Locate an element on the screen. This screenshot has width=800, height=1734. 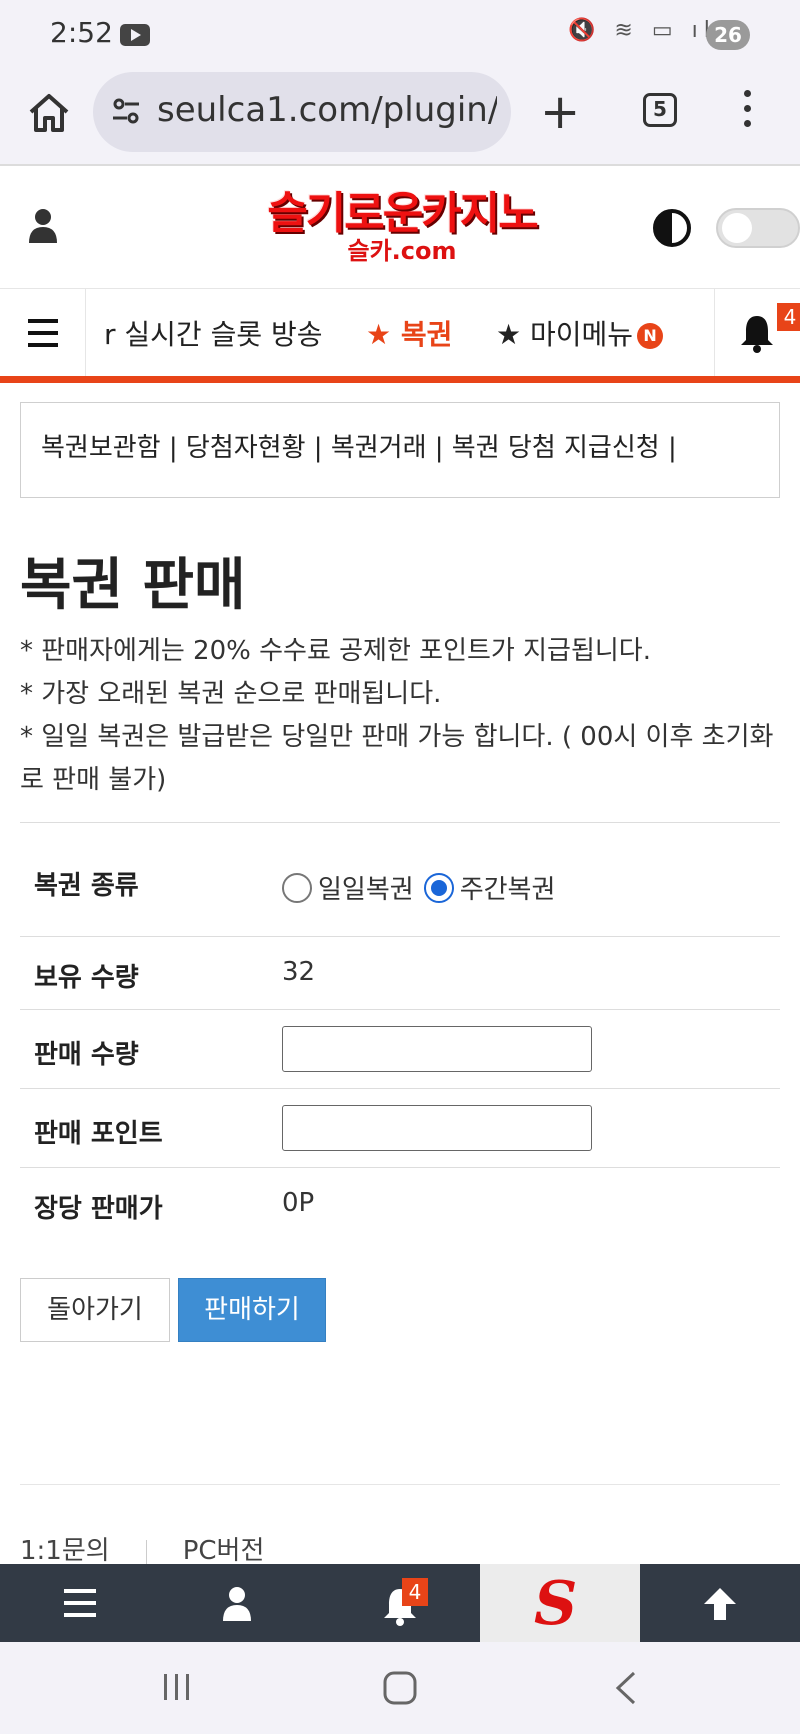
bottom-user-button is located at coordinates (240, 1603).